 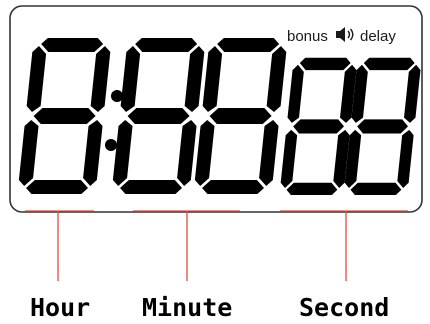 I want to click on colon-dot-bottom, so click(x=111, y=145).